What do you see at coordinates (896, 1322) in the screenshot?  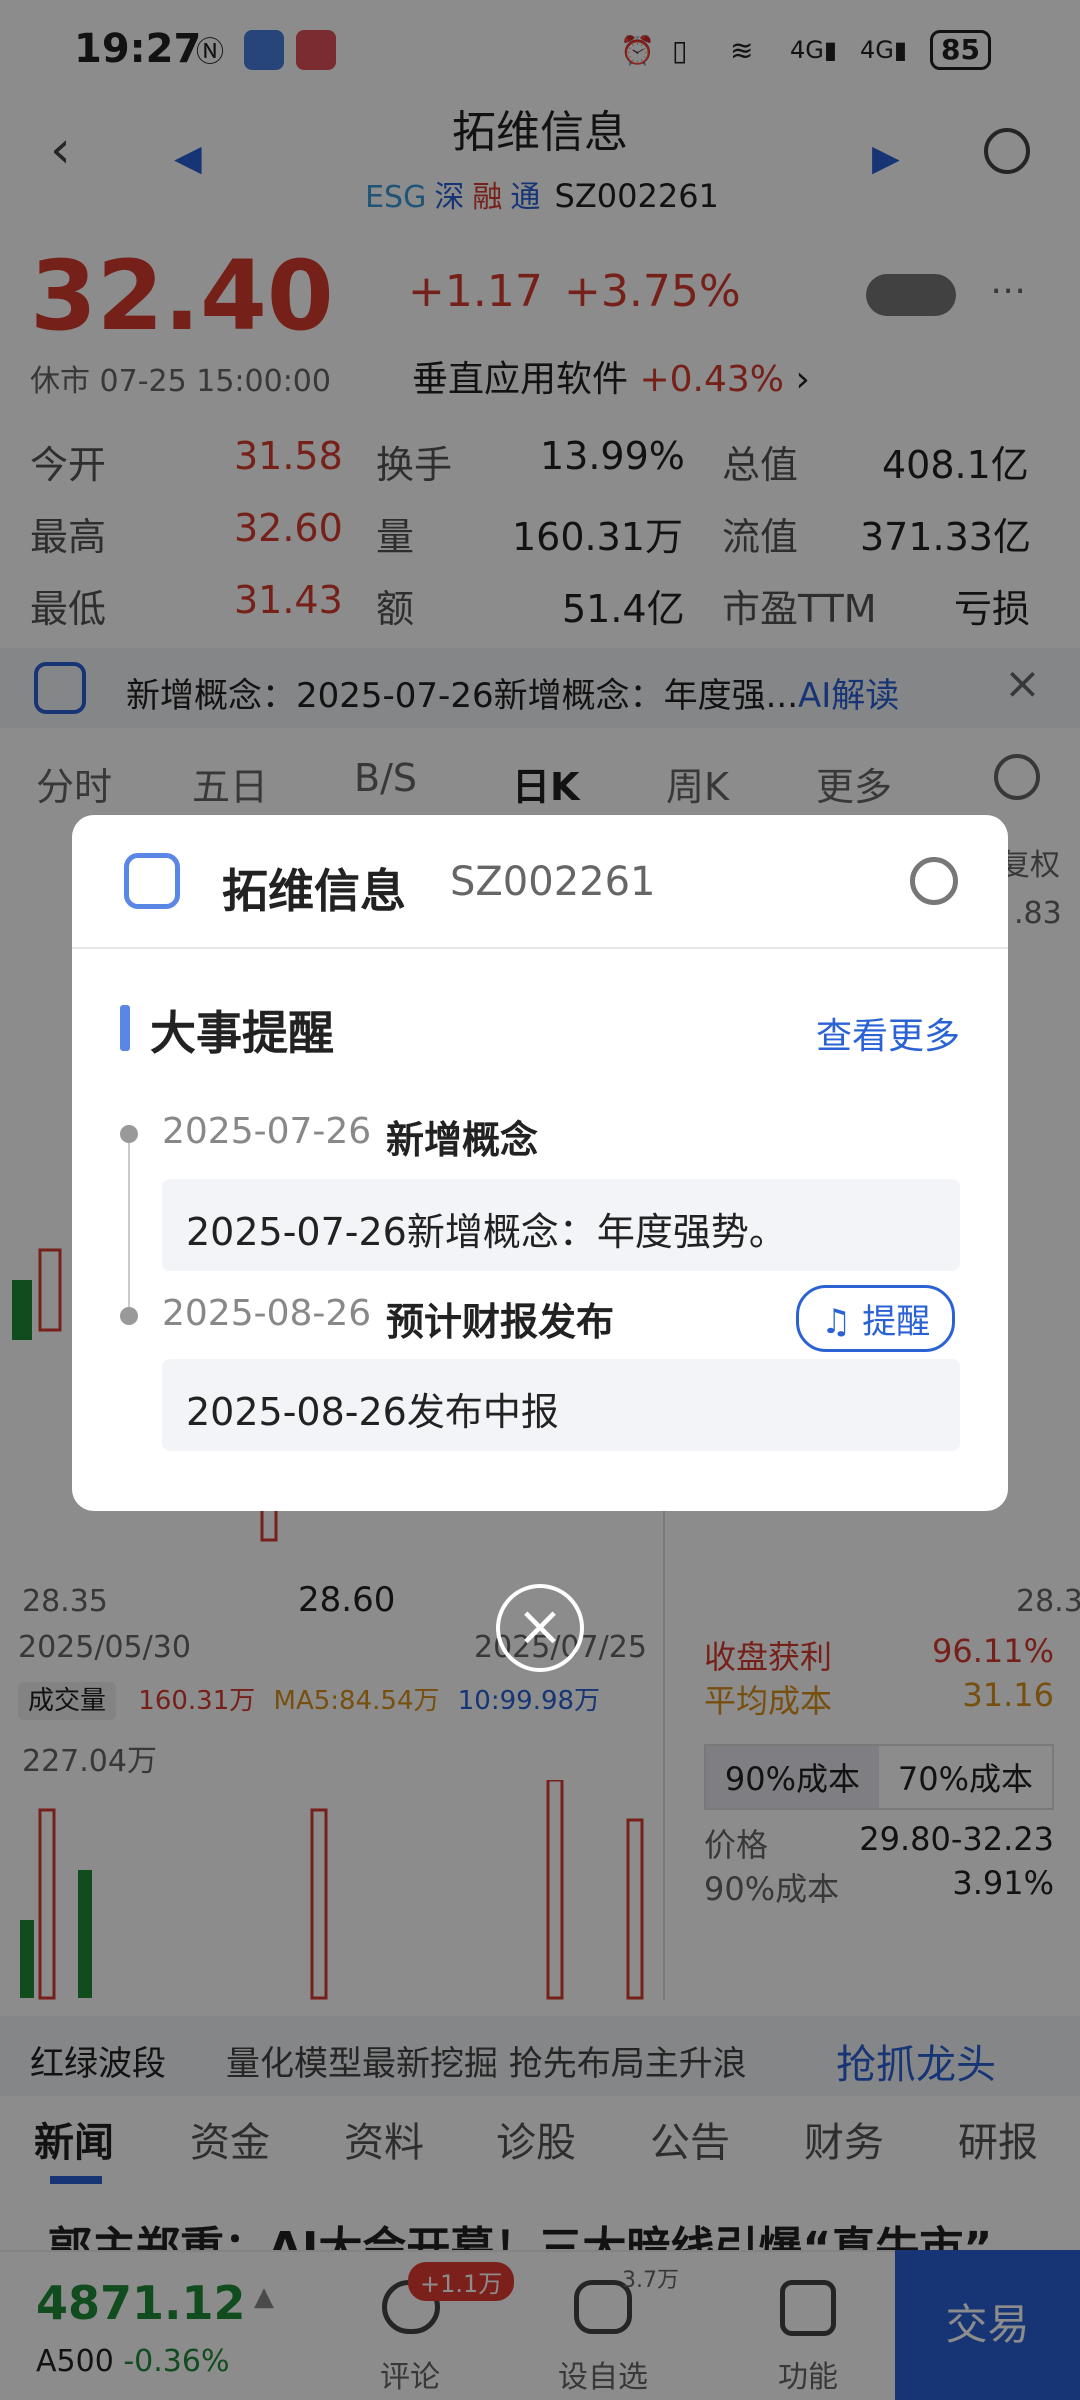 I see `remind-button-label: 提醒` at bounding box center [896, 1322].